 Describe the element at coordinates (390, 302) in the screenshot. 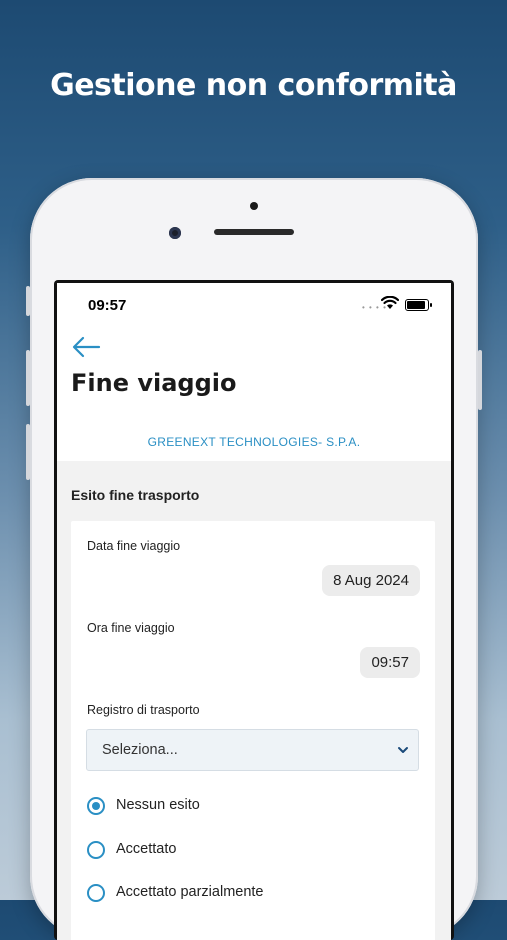

I see `wifi-icon` at that location.